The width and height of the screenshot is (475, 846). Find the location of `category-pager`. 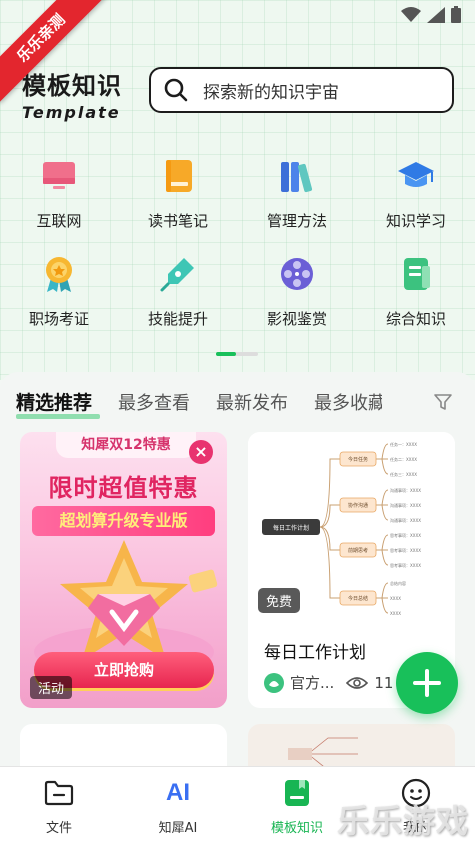

category-pager is located at coordinates (237, 354).